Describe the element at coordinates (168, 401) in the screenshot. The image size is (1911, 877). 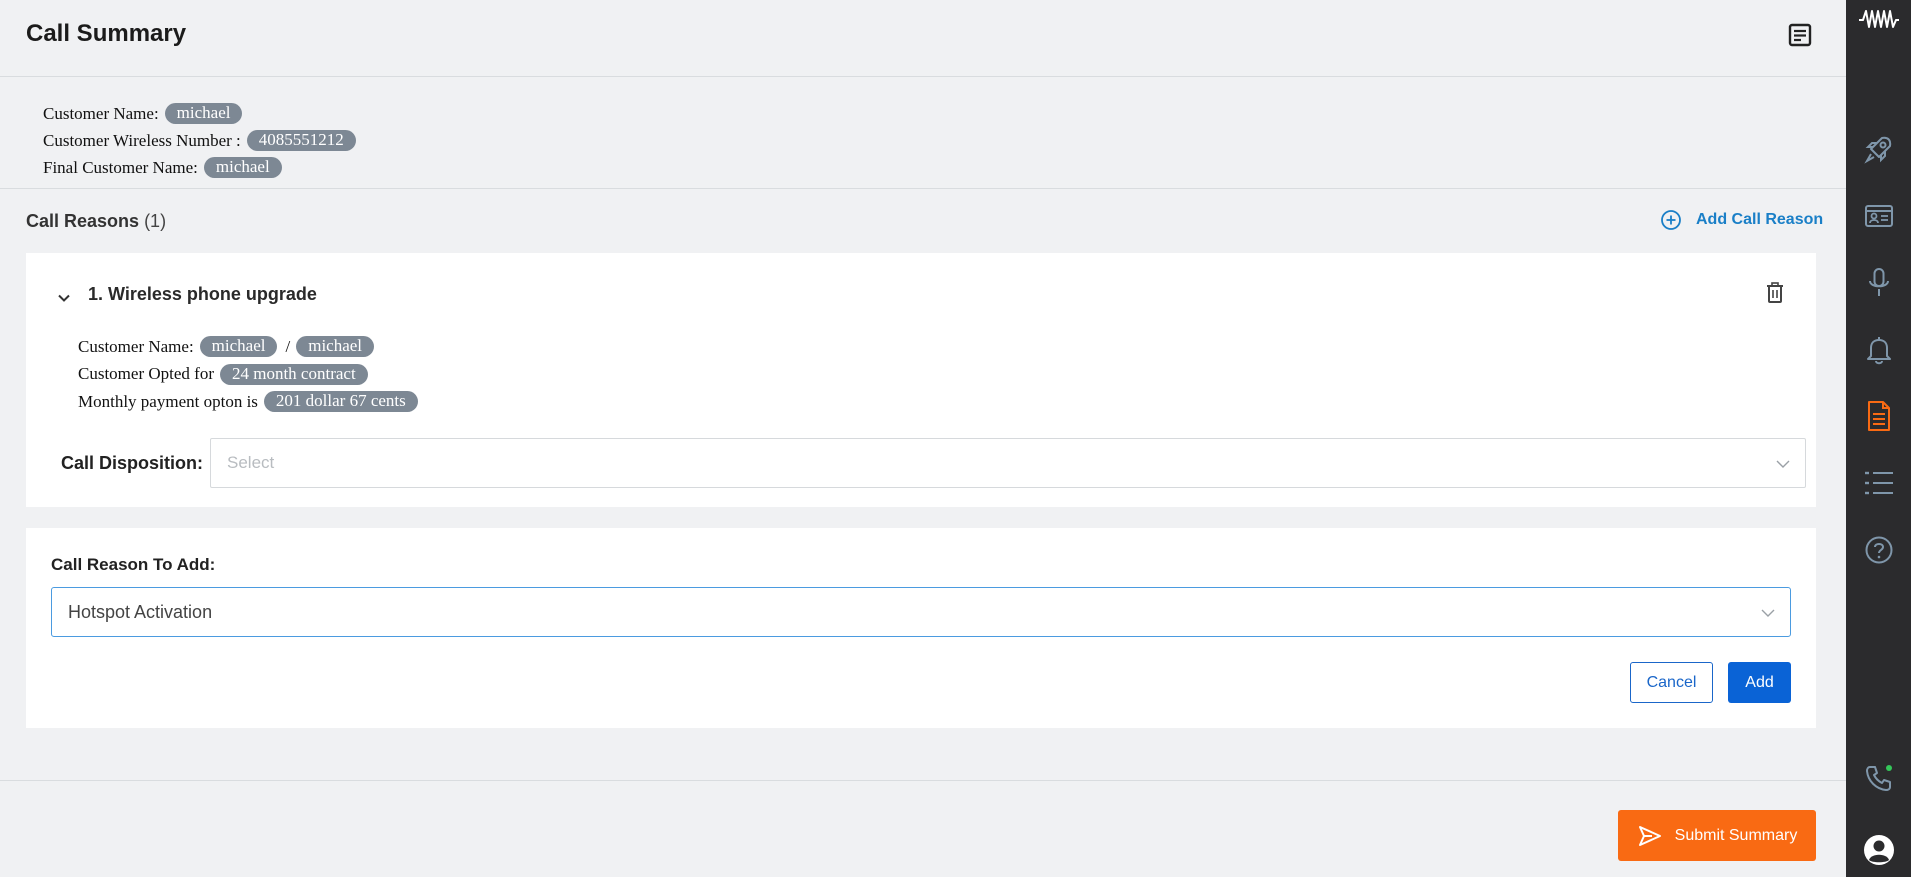
I see `monthly-payment-label: Monthly payment opton is` at that location.